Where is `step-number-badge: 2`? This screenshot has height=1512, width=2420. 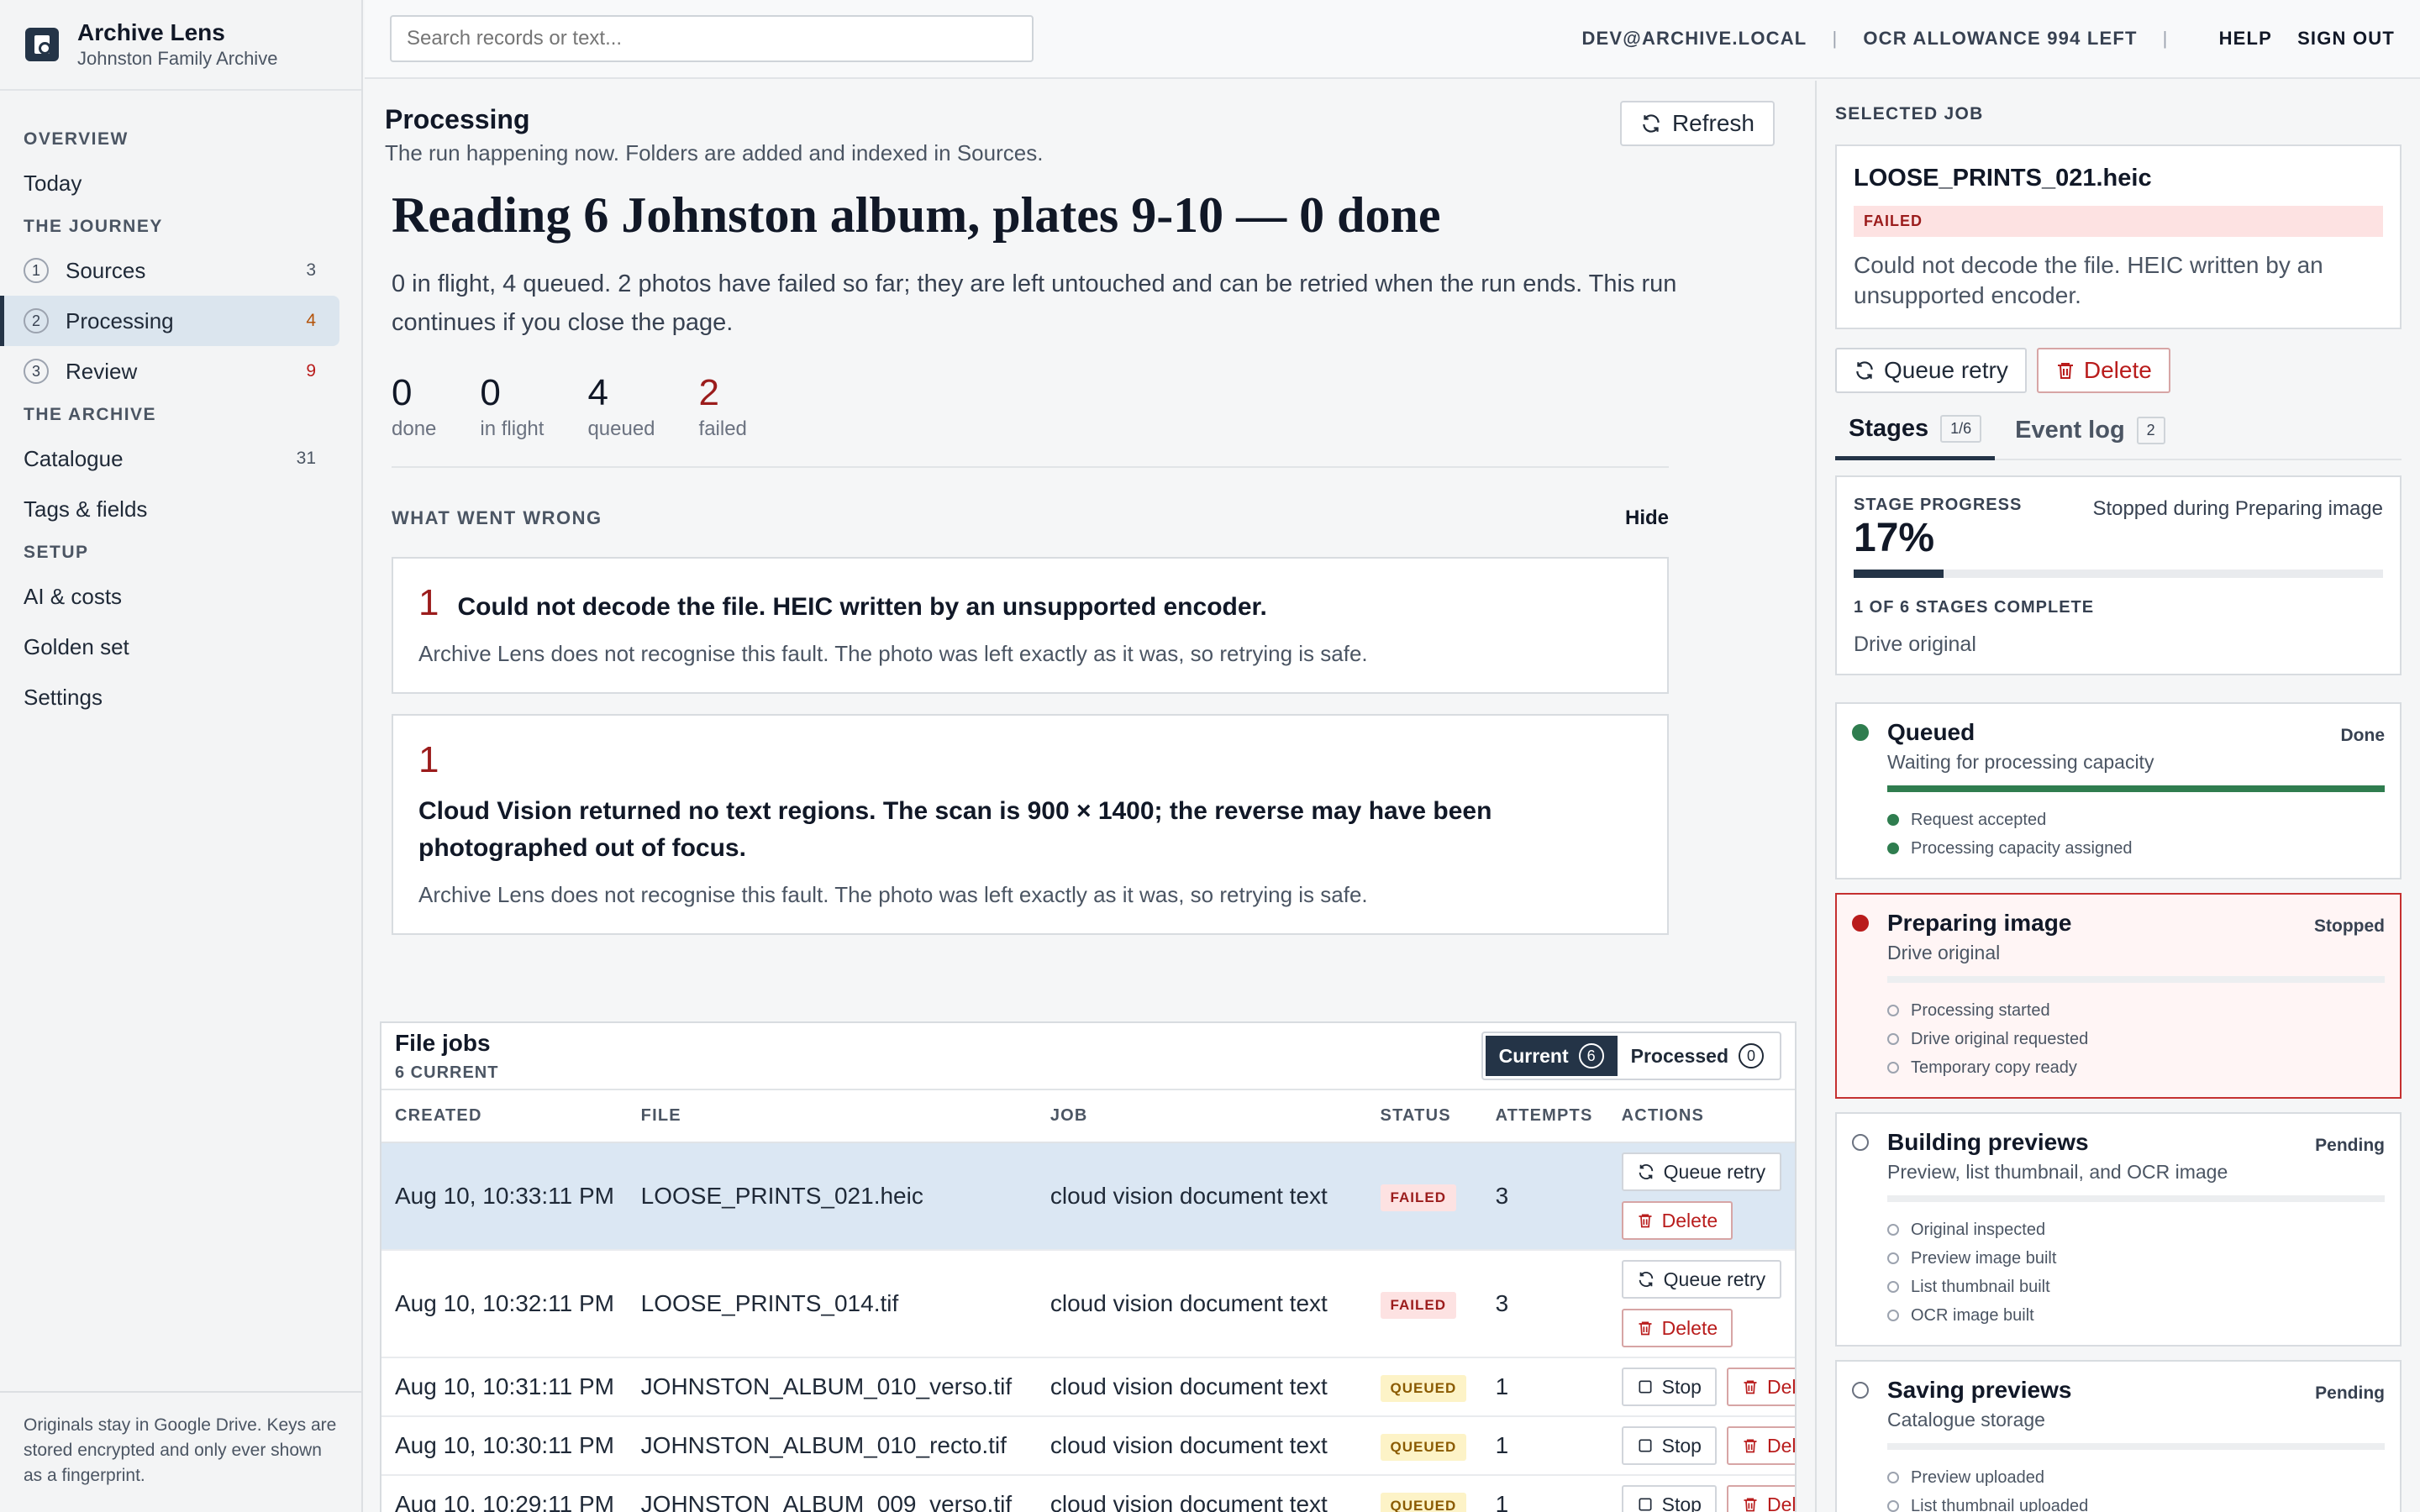
step-number-badge: 2 is located at coordinates (36, 320).